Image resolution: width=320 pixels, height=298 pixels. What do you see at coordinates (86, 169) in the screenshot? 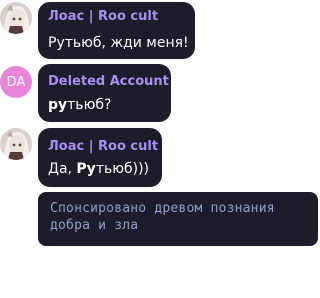
I see `message-text-part: Ру` at bounding box center [86, 169].